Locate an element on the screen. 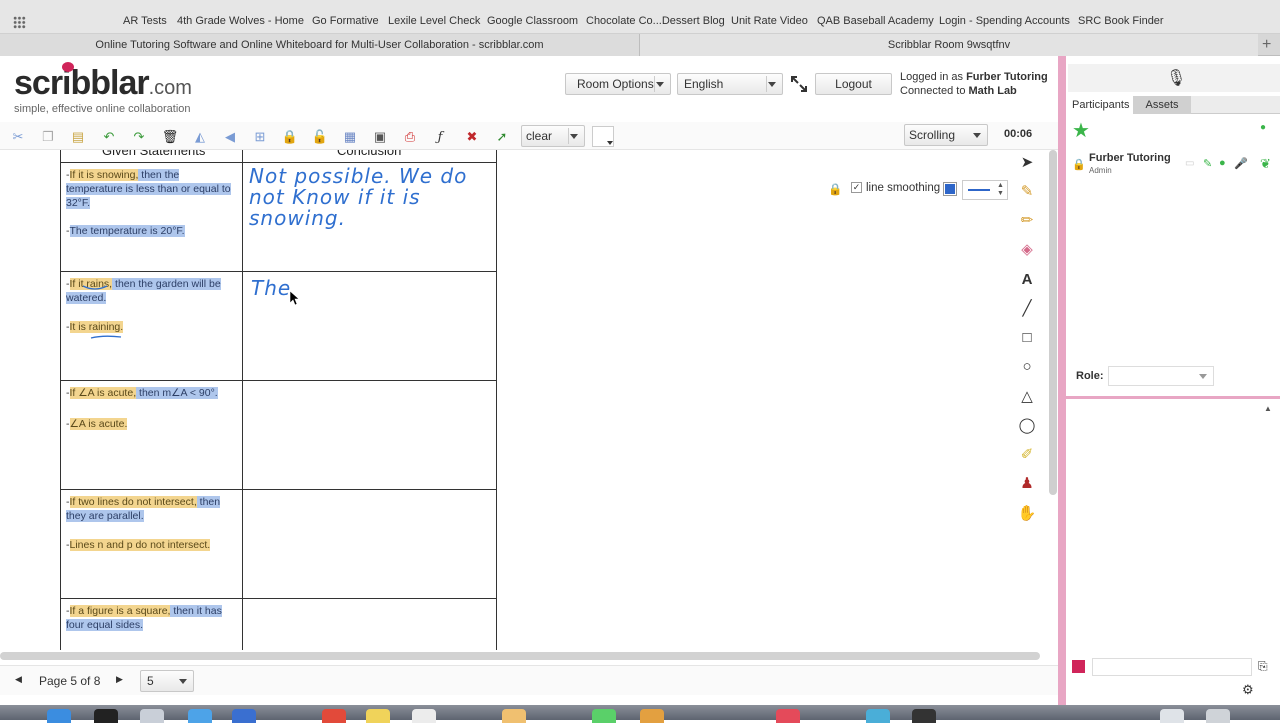 Image resolution: width=1280 pixels, height=723 pixels. text-tool-icon: A is located at coordinates (1027, 279).